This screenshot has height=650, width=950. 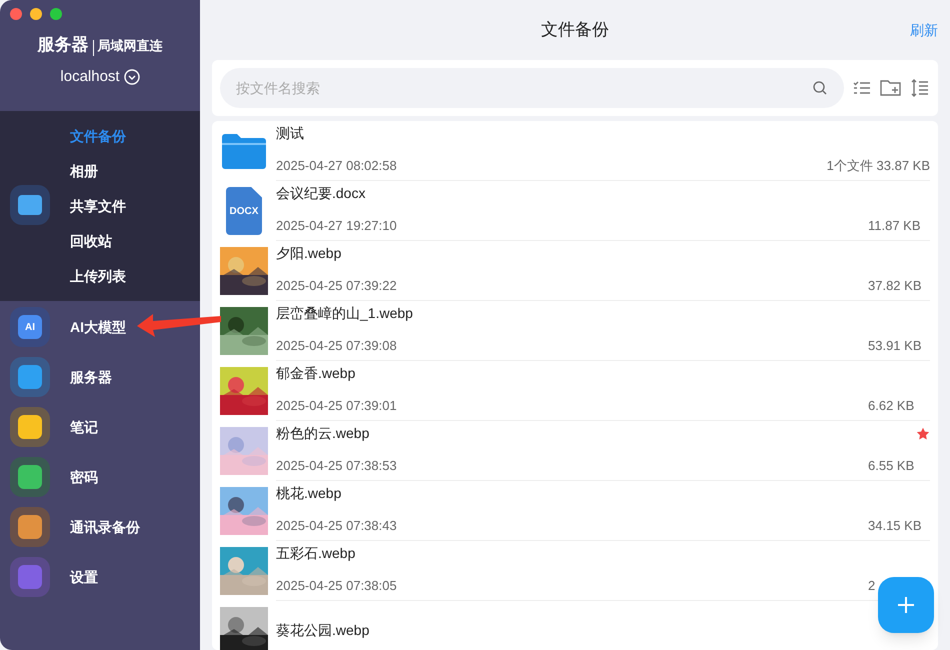 What do you see at coordinates (920, 88) in the screenshot?
I see `sort-icon` at bounding box center [920, 88].